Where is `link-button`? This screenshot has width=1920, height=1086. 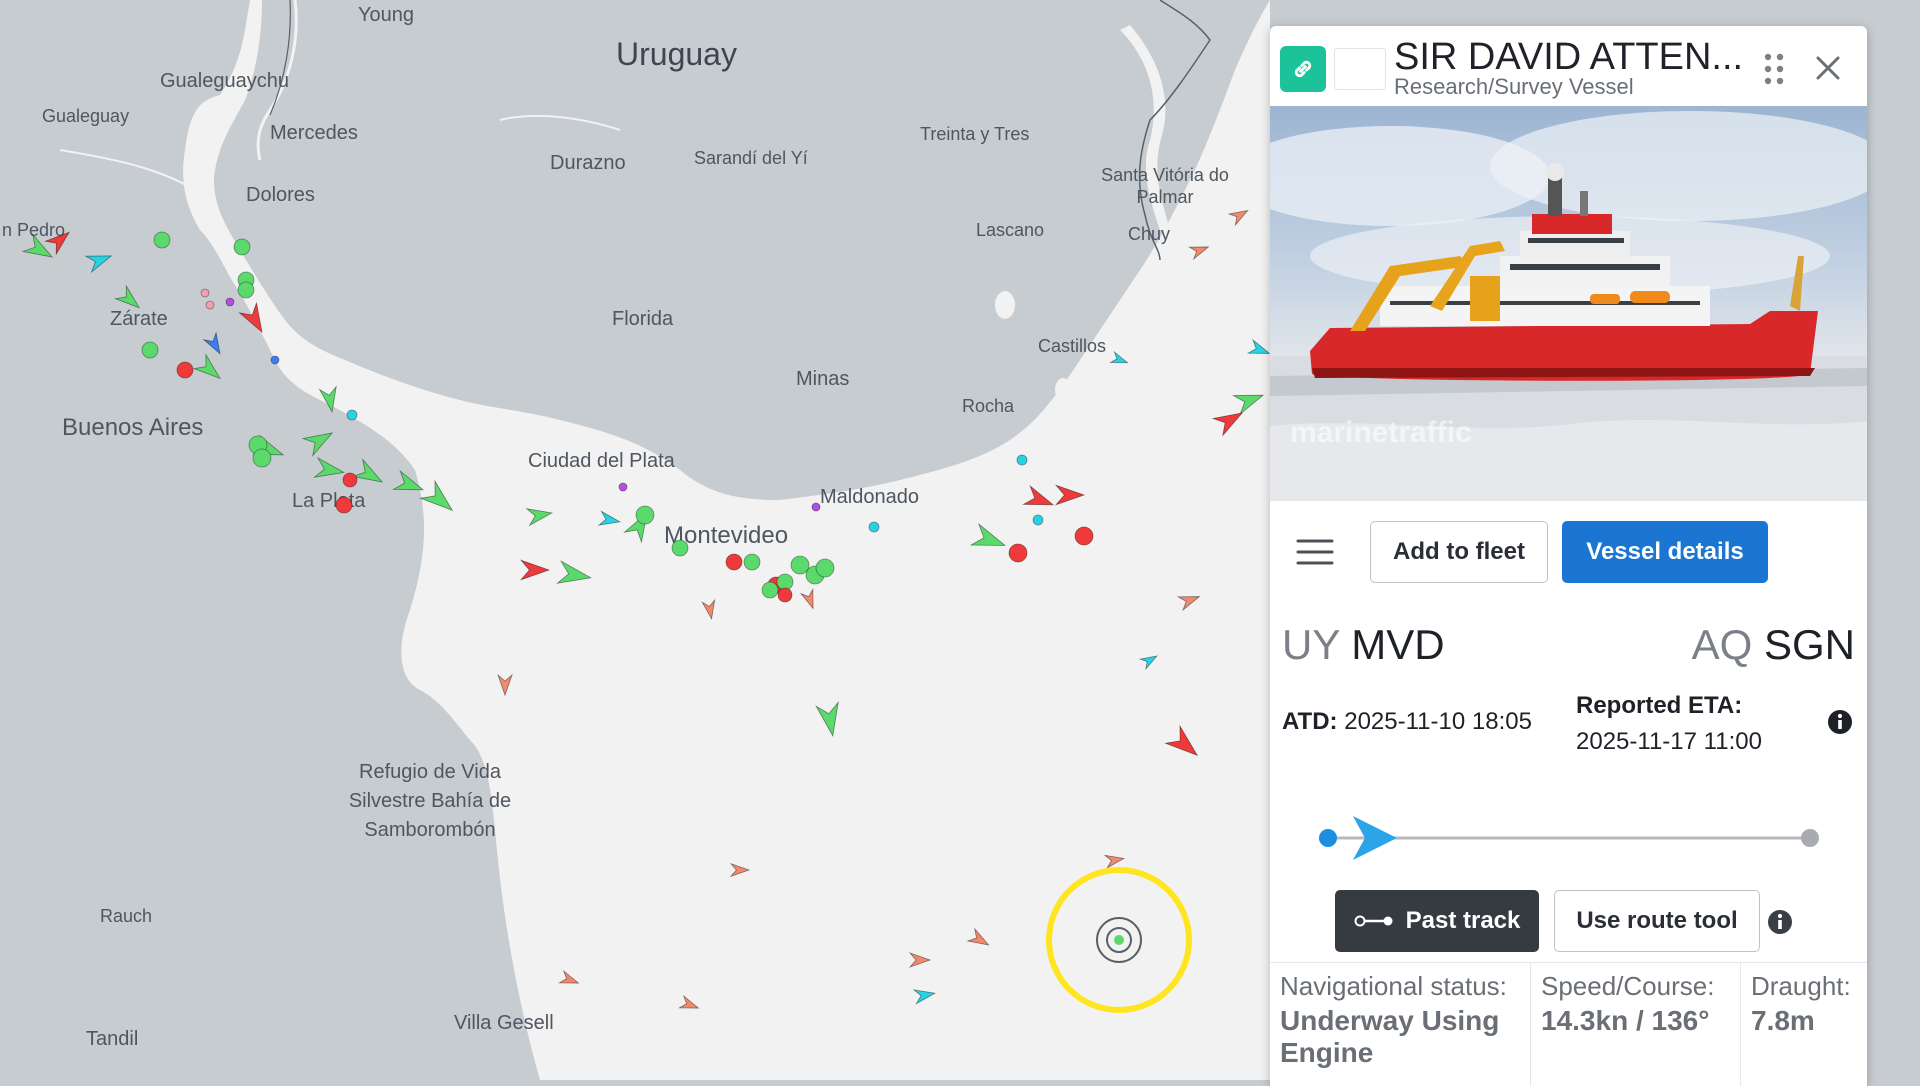
link-button is located at coordinates (1303, 69).